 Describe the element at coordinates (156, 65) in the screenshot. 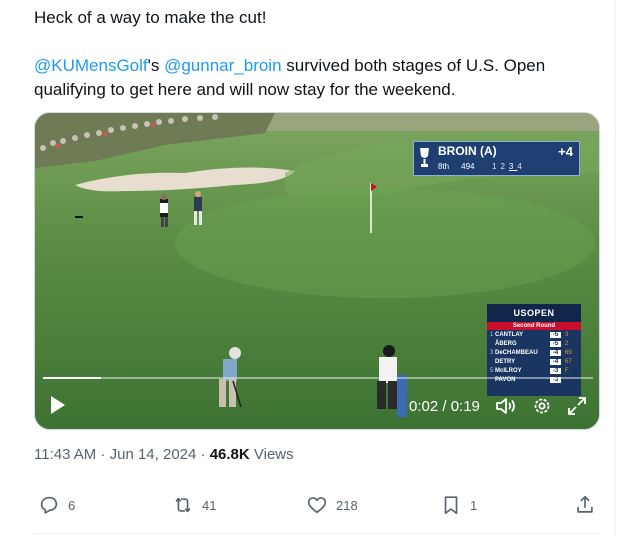

I see `possessive-text: 's` at that location.